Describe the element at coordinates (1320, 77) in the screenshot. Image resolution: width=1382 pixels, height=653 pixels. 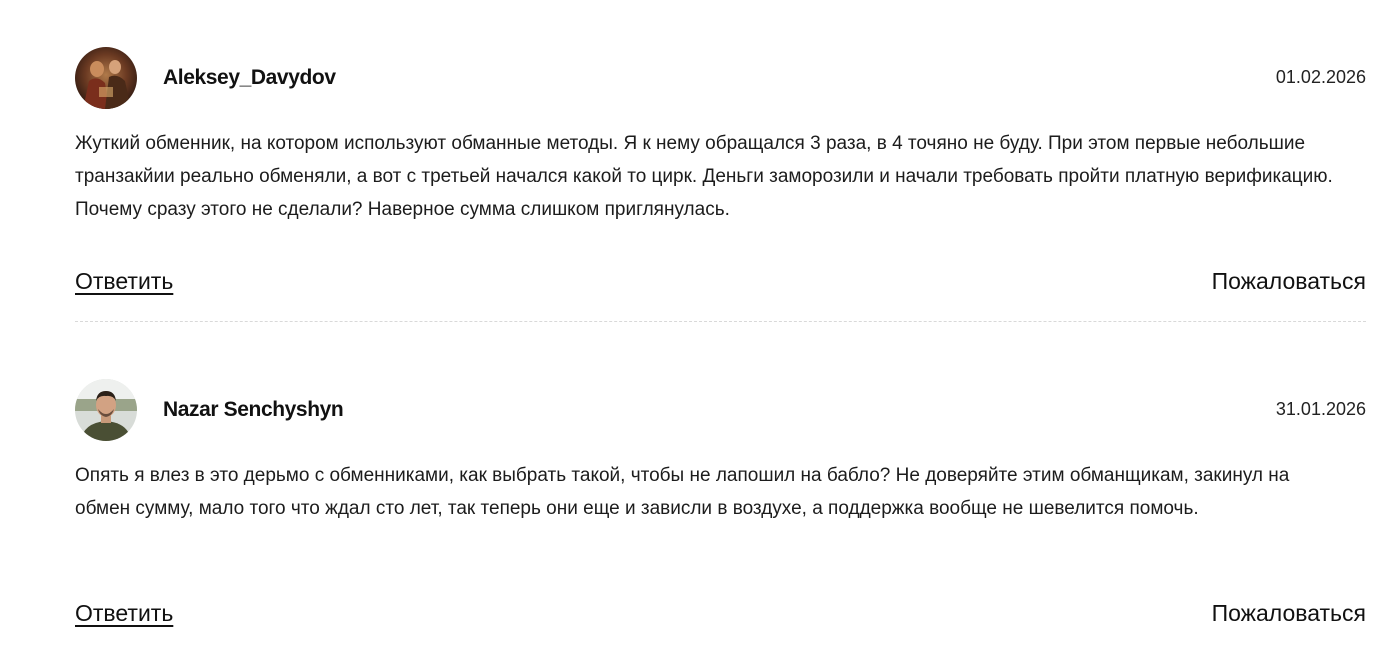
I see `comment-date: 01.02.2026` at that location.